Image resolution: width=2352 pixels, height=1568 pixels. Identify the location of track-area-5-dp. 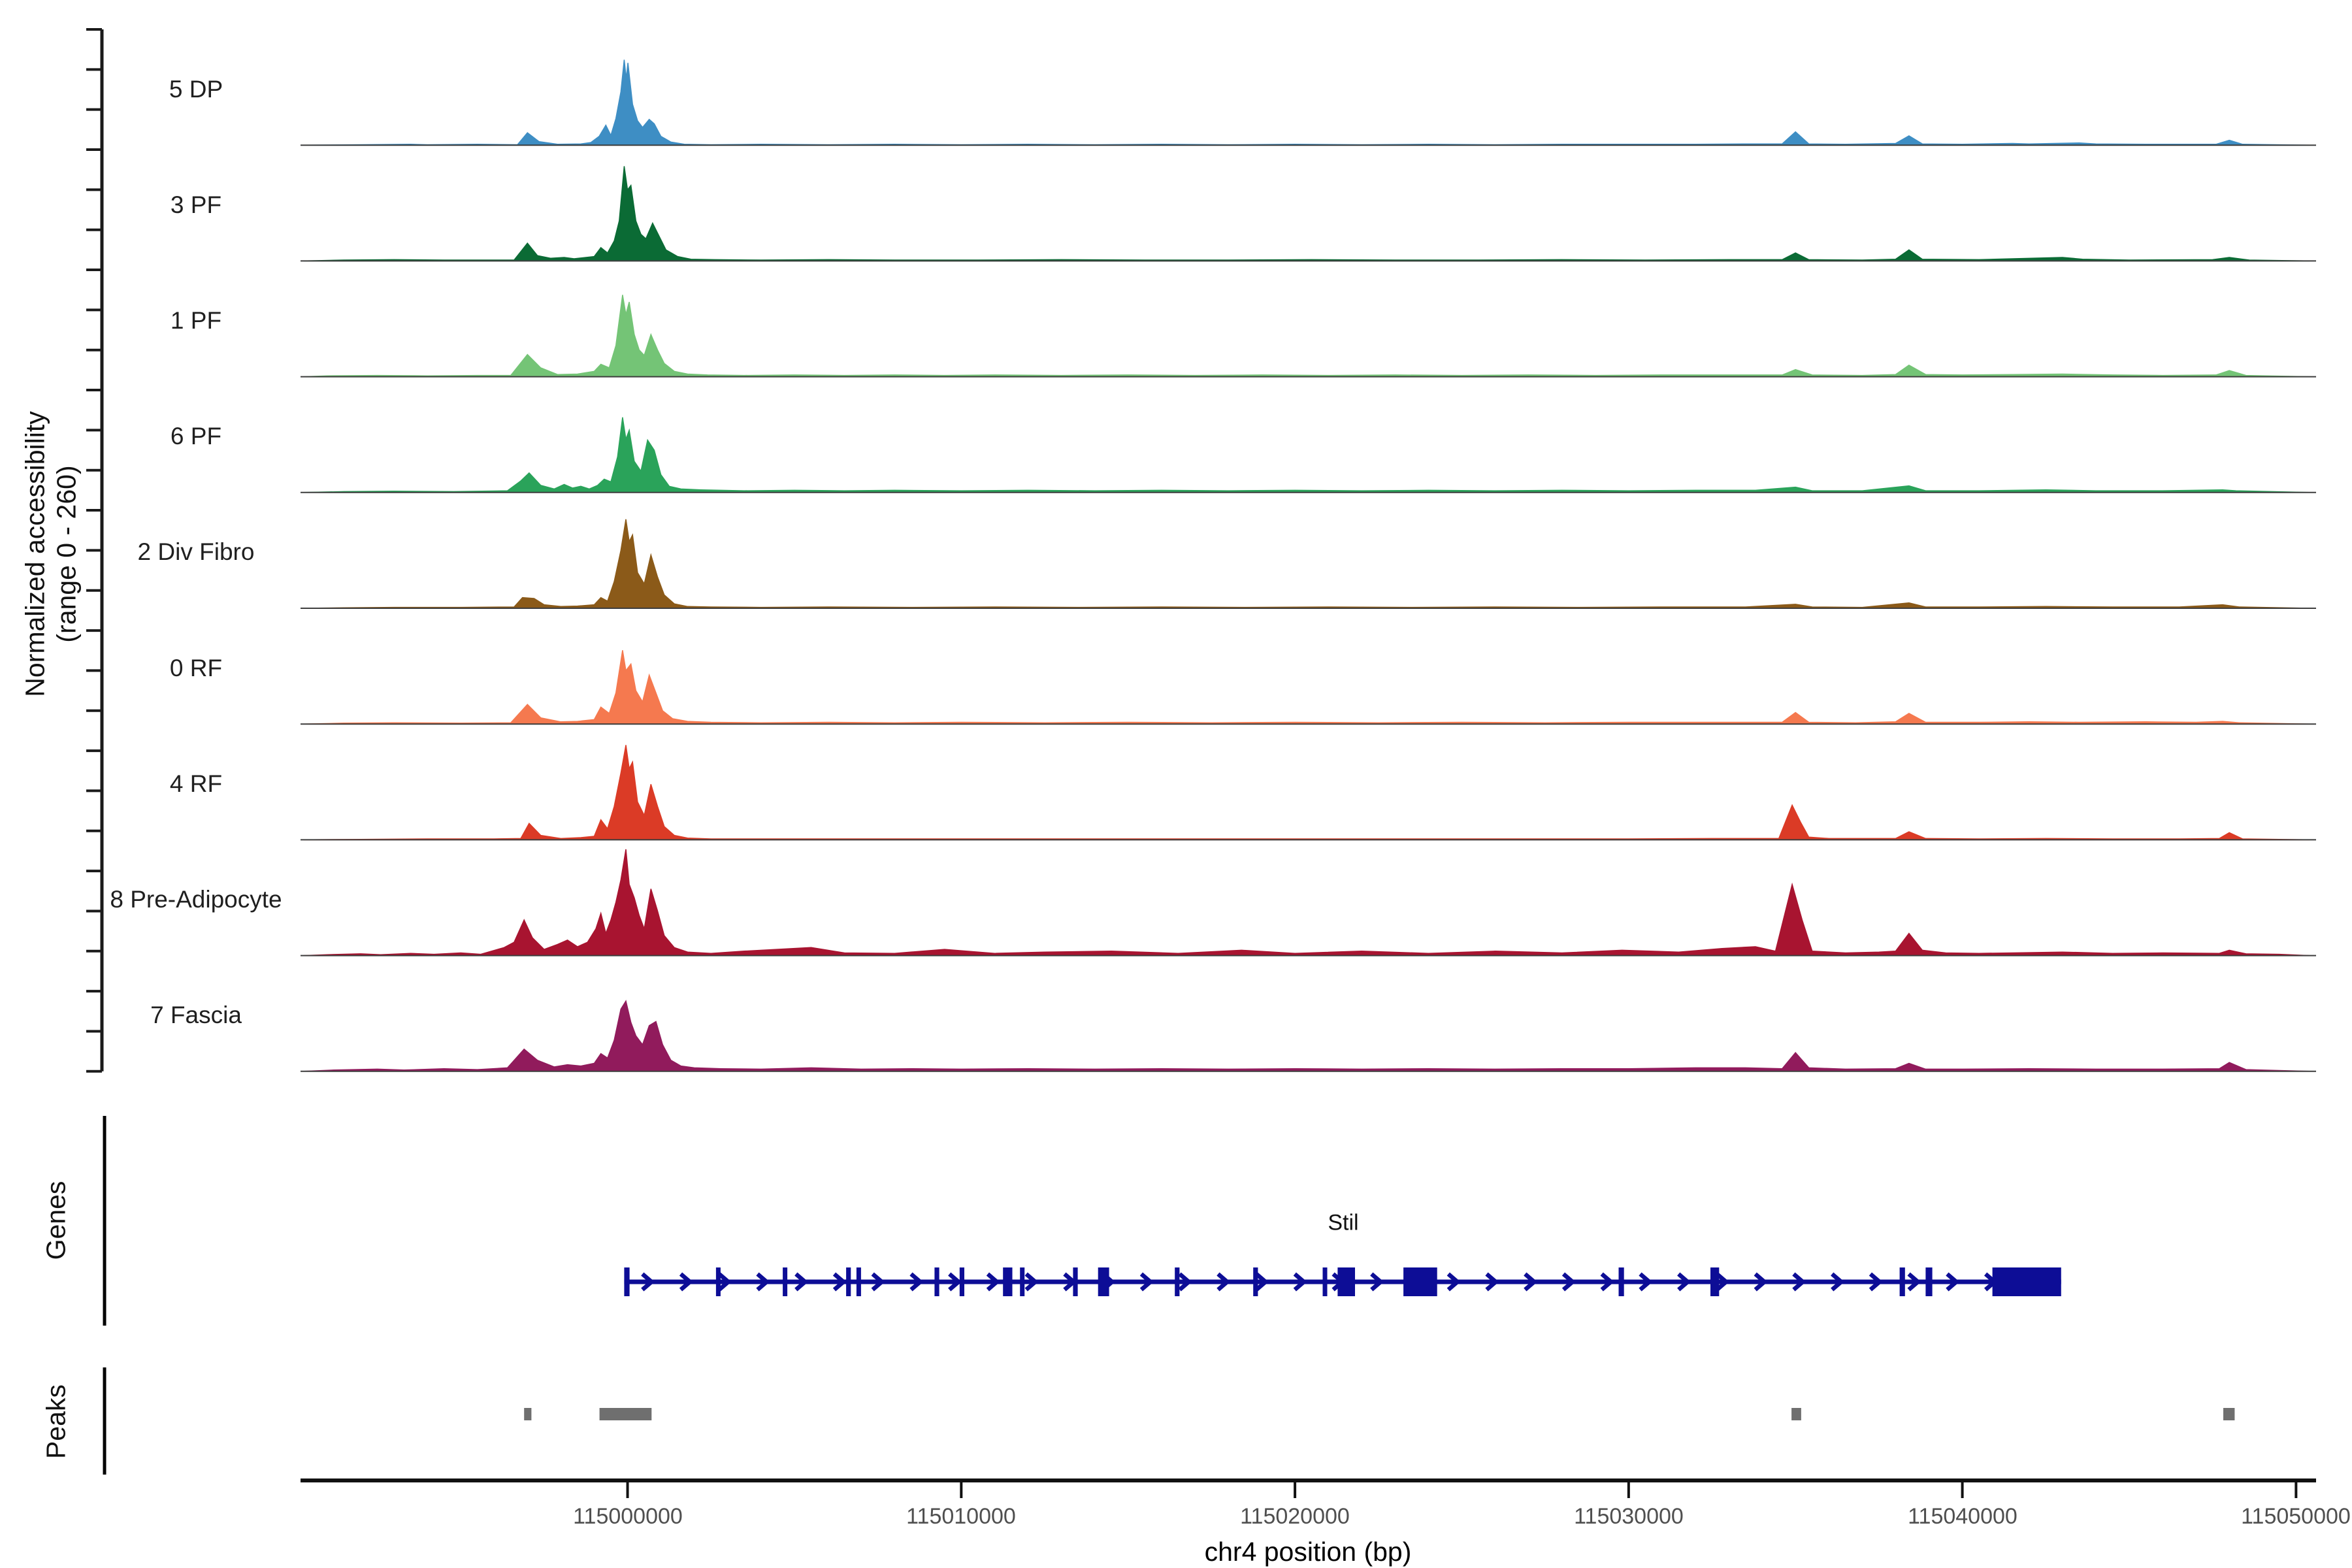
(1307, 102).